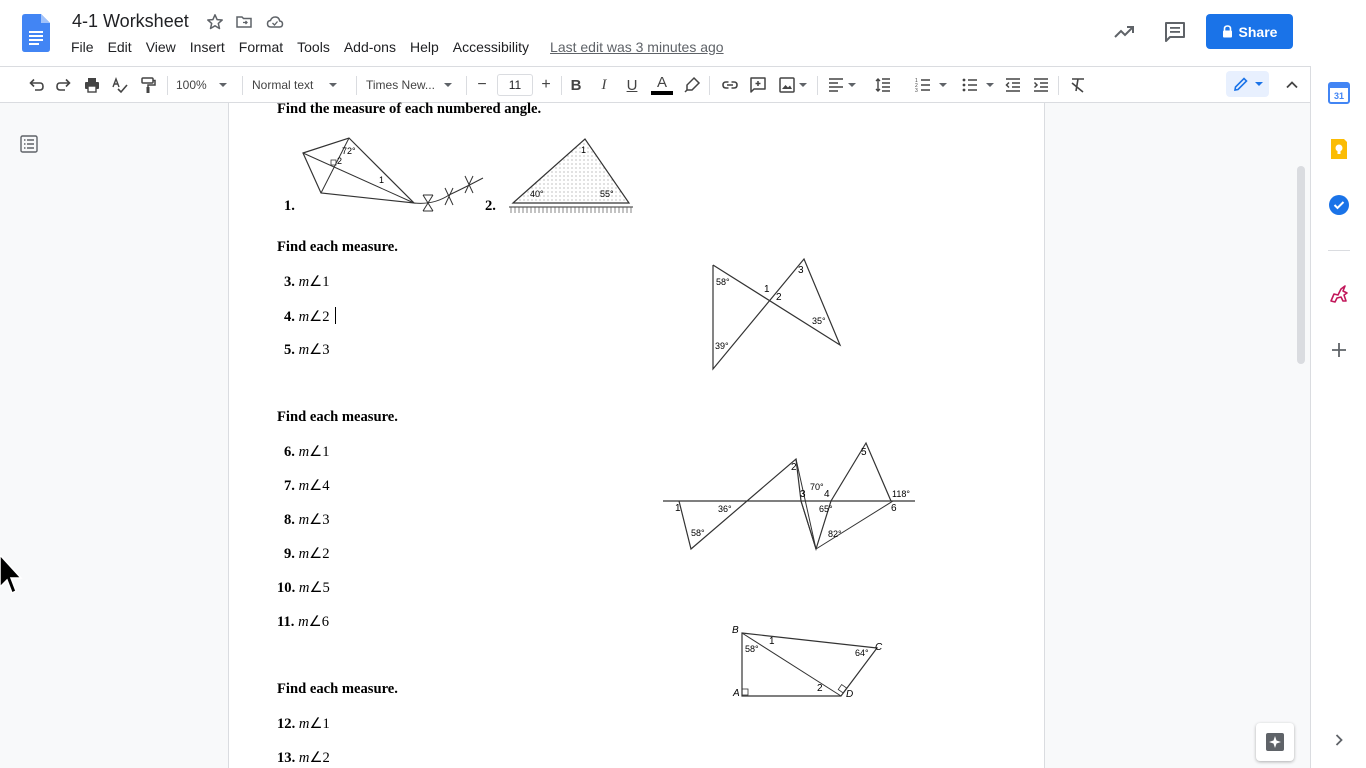 The image size is (1366, 768). I want to click on section-heading: Find each measure., so click(337, 689).